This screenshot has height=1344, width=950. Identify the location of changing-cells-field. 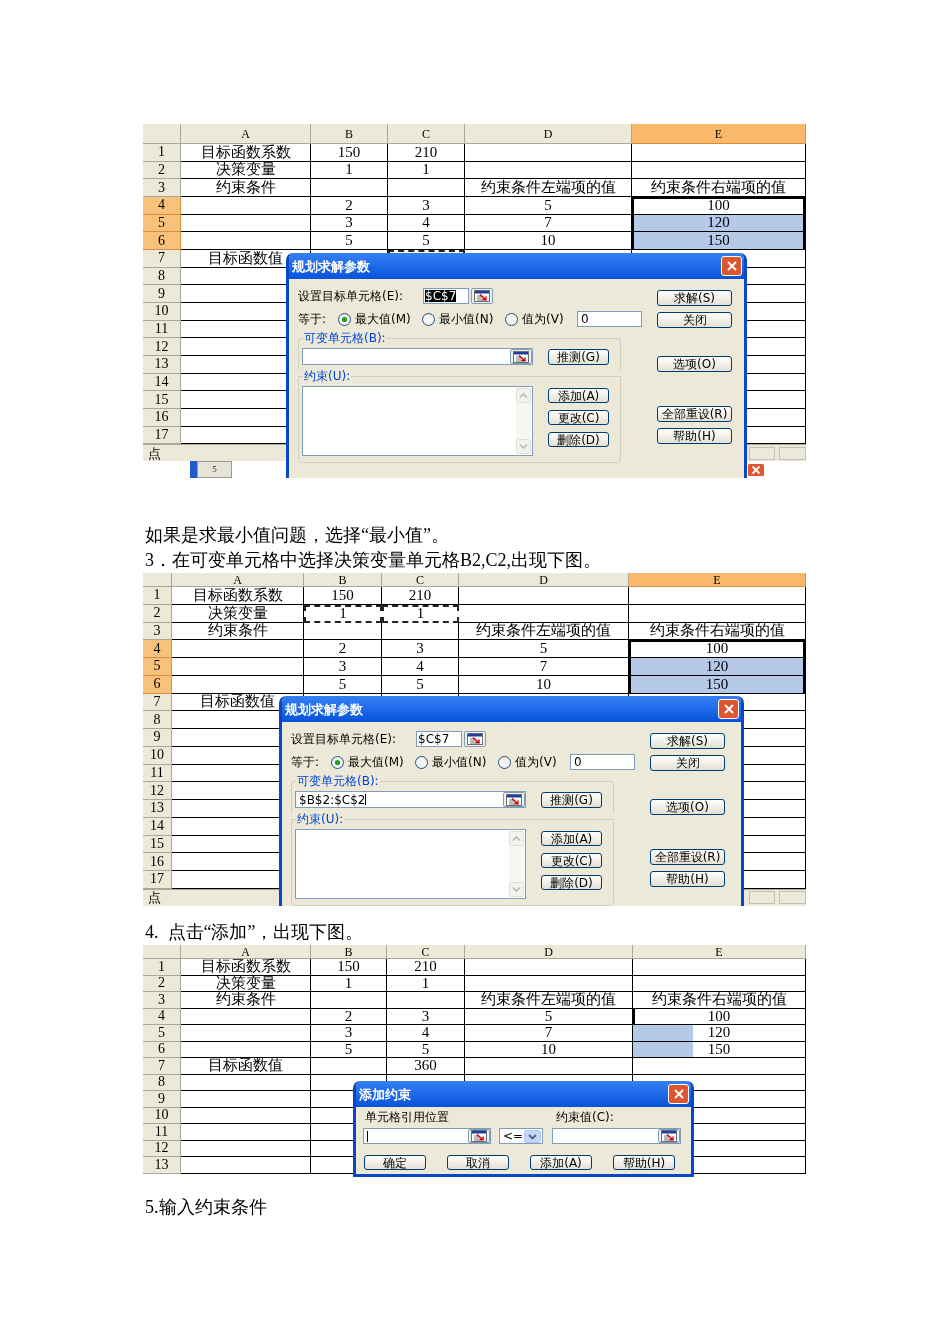
(417, 356).